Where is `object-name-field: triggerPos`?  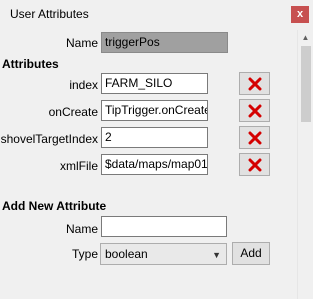 object-name-field: triggerPos is located at coordinates (164, 42).